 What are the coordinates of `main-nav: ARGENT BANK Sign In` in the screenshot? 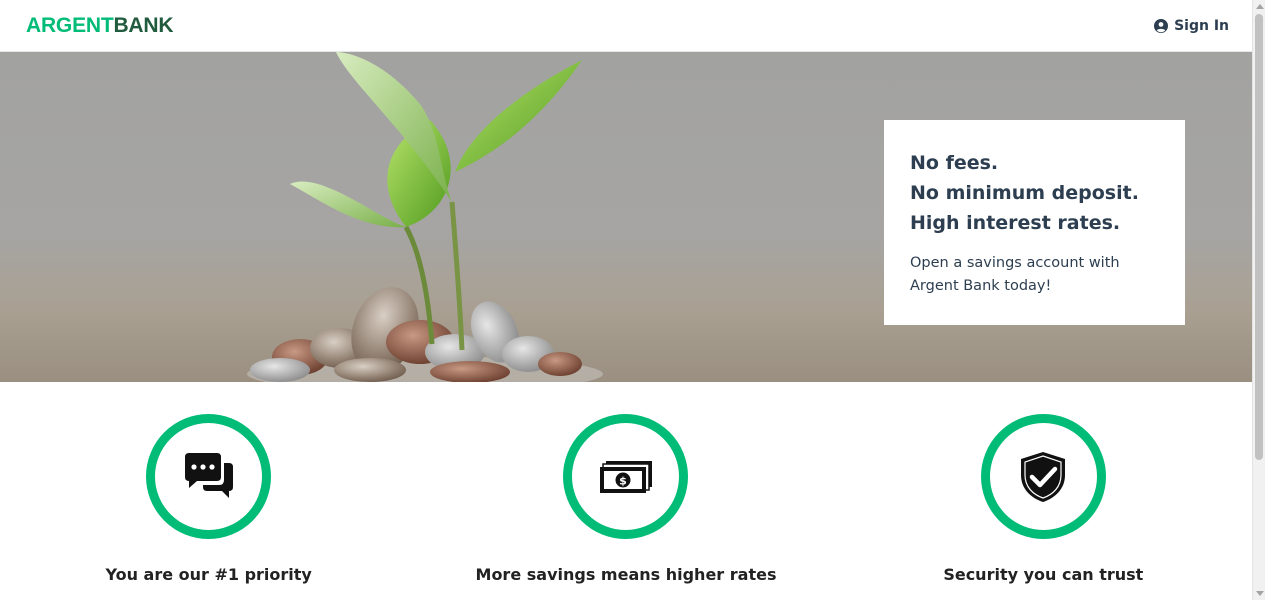 It's located at (626, 26).